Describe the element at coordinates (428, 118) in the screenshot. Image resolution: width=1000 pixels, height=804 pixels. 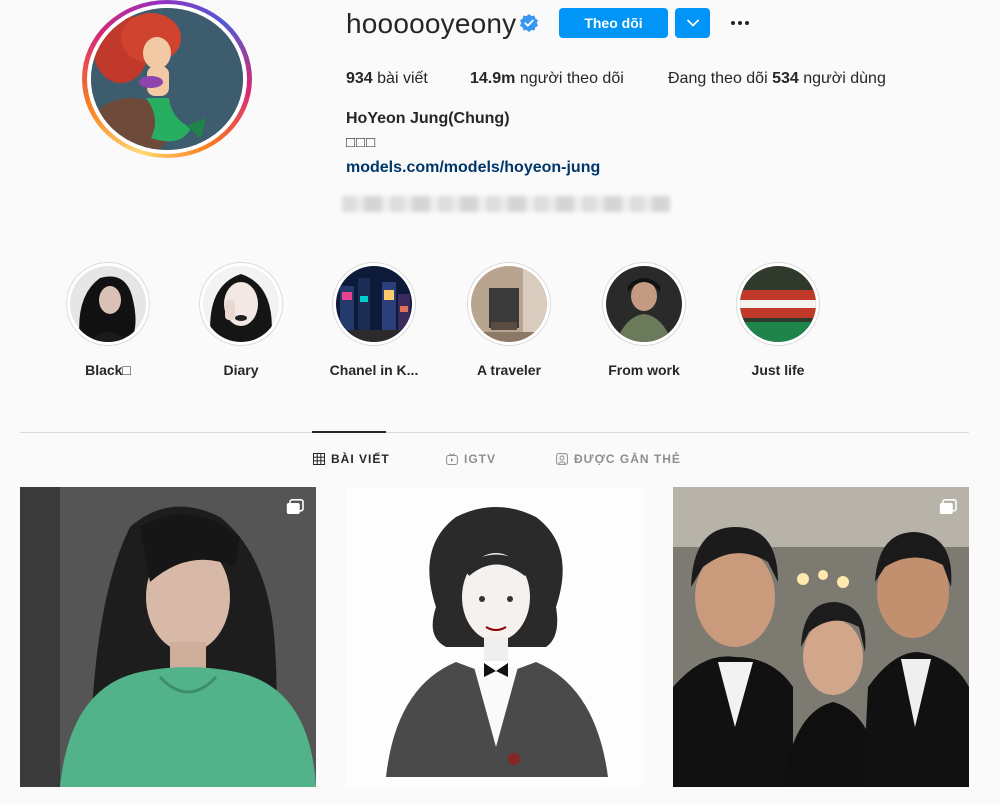
I see `full-name: HoYeon Jung(Chung)` at that location.